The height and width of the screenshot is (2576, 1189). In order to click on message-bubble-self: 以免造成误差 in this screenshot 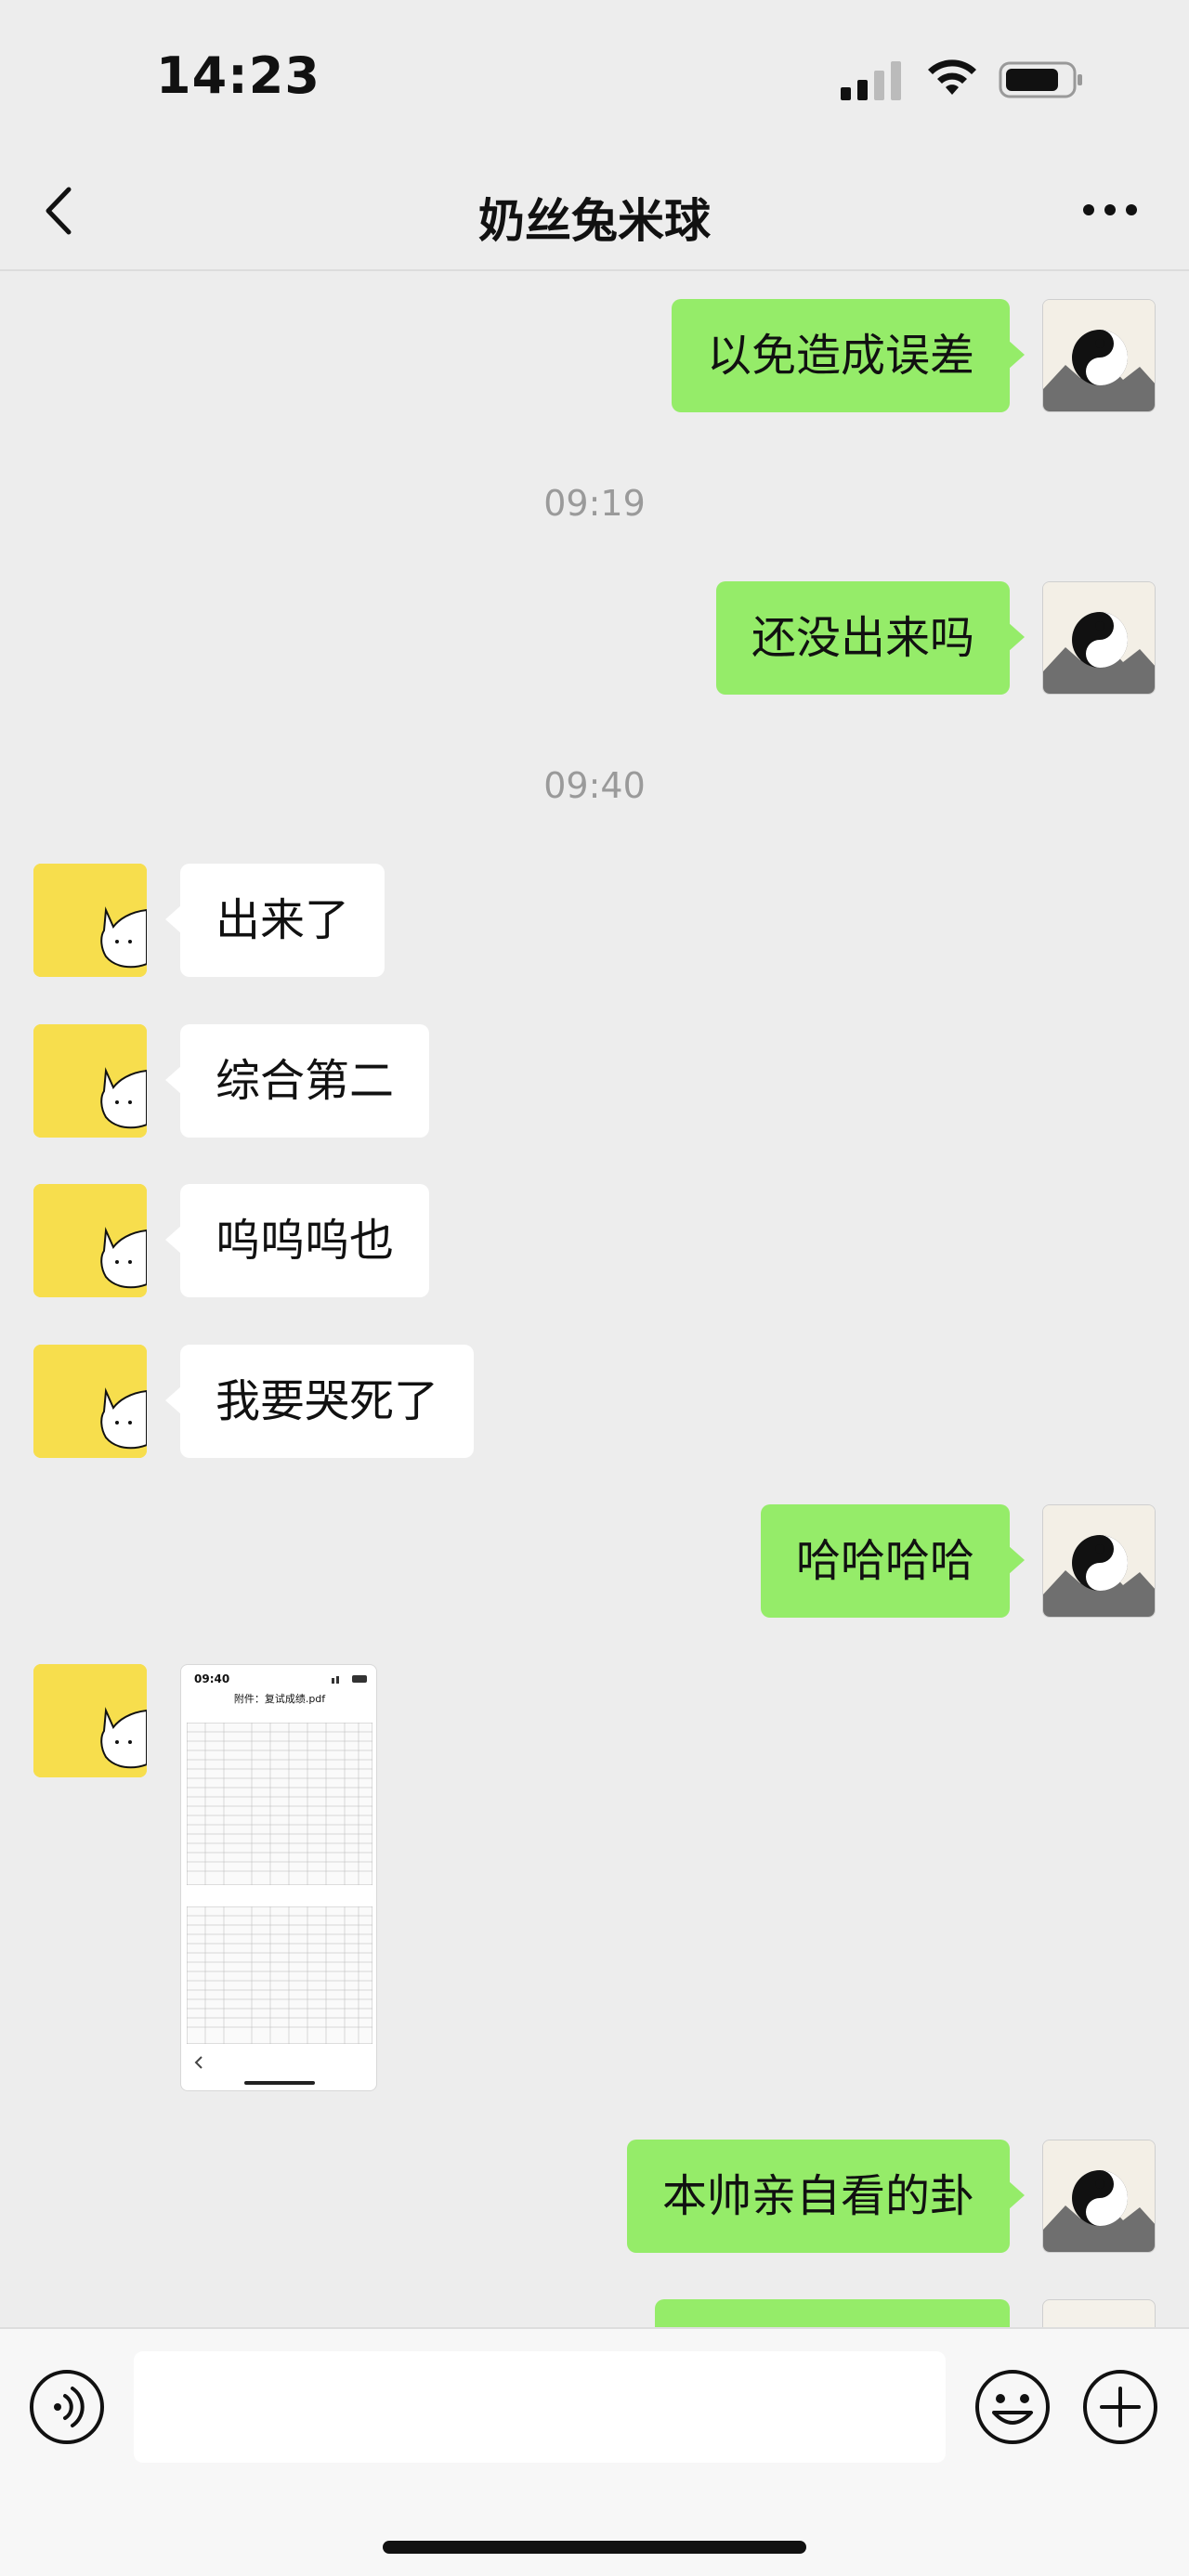, I will do `click(849, 355)`.